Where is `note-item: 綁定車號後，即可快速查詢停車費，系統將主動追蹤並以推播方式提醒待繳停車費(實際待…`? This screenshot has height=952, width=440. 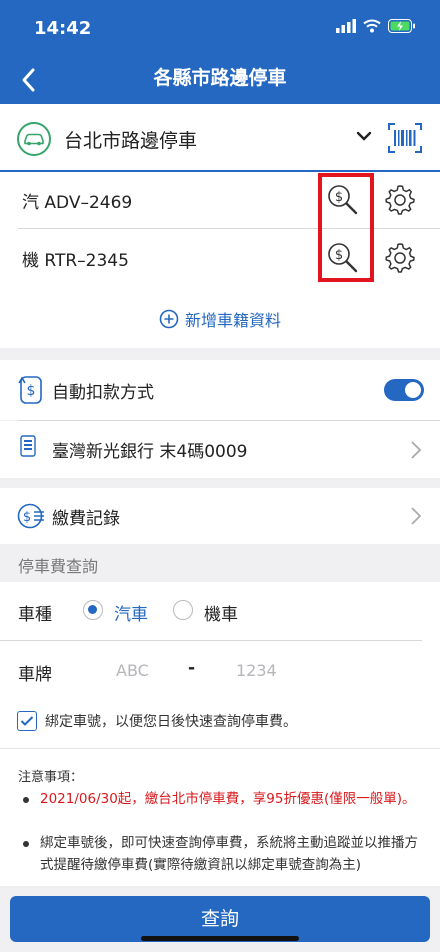
note-item: 綁定車號後，即可快速查詢停車費，系統將主動追蹤並以推播方式提醒待繳停車費(實際待… is located at coordinates (229, 854).